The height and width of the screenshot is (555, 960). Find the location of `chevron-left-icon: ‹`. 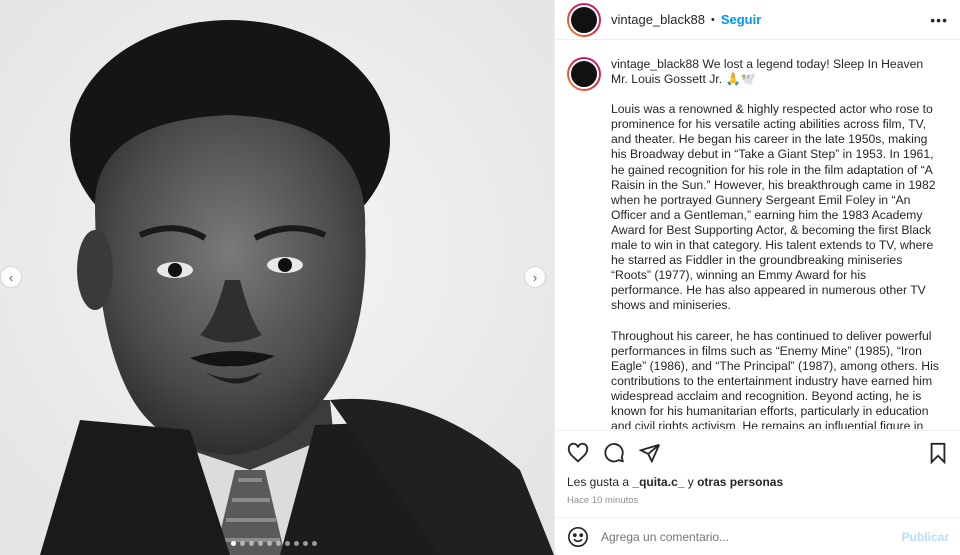

chevron-left-icon: ‹ is located at coordinates (11, 277).